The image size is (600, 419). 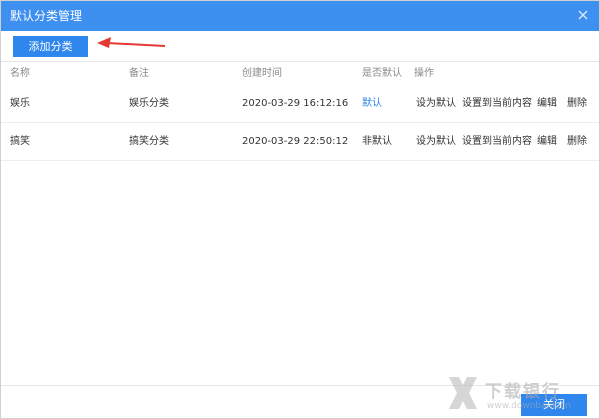 I want to click on close-button: 关闭, so click(x=554, y=405).